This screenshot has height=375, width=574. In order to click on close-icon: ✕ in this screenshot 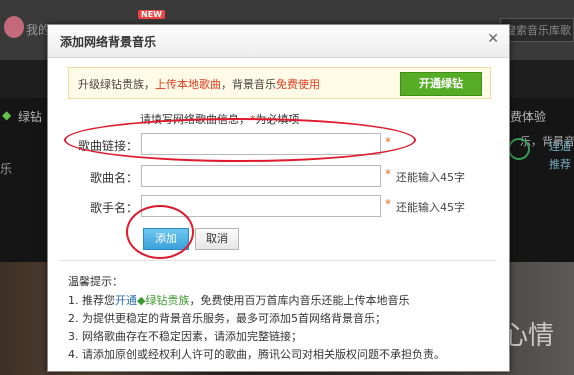, I will do `click(493, 39)`.